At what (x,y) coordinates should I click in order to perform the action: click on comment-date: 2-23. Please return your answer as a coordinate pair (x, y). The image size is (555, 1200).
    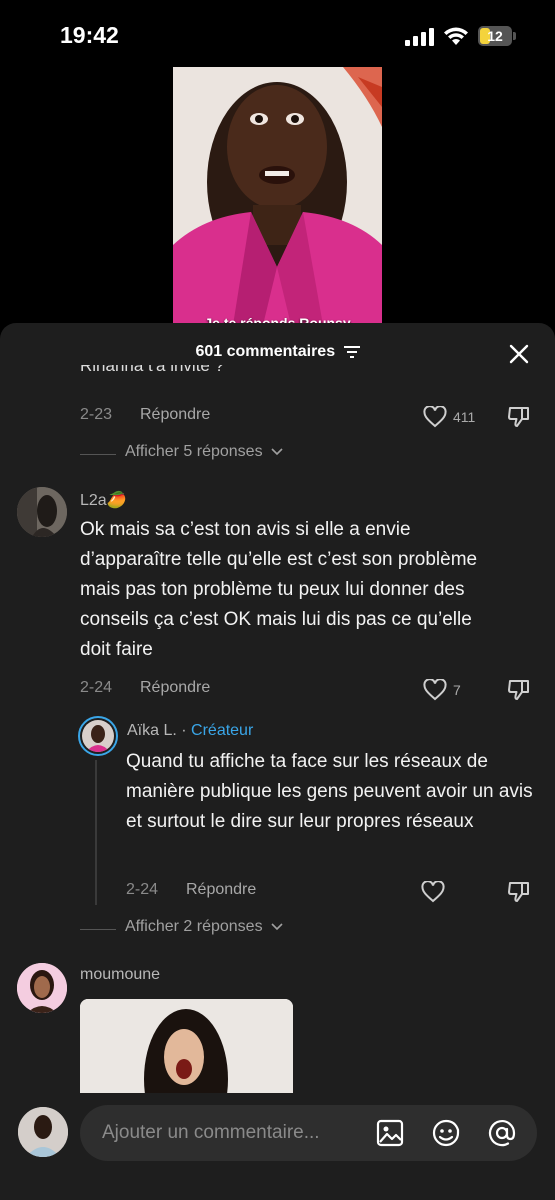
    Looking at the image, I should click on (96, 414).